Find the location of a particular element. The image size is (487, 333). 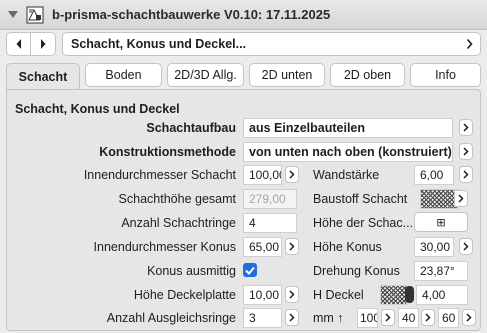

hoehe-konus-label: Höhe Konus is located at coordinates (347, 247).